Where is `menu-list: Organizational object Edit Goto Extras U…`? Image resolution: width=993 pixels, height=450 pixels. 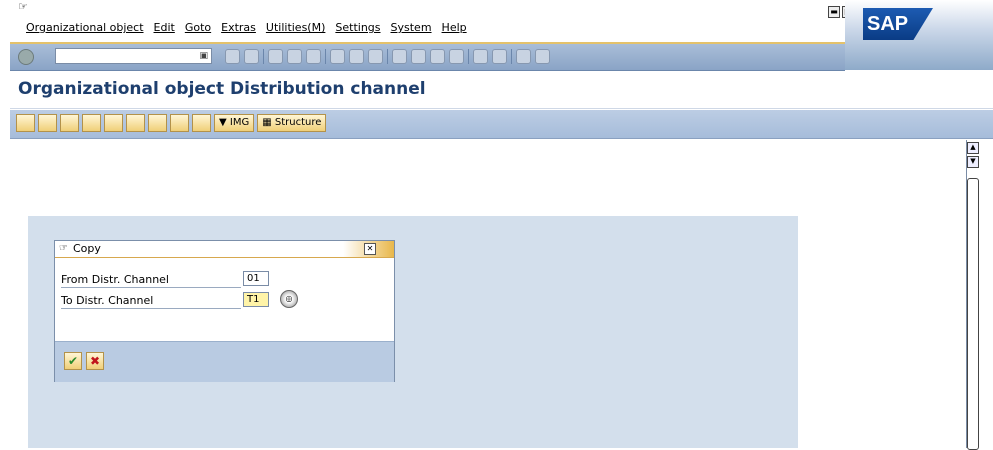
menu-list: Organizational object Edit Goto Extras U… is located at coordinates (246, 27).